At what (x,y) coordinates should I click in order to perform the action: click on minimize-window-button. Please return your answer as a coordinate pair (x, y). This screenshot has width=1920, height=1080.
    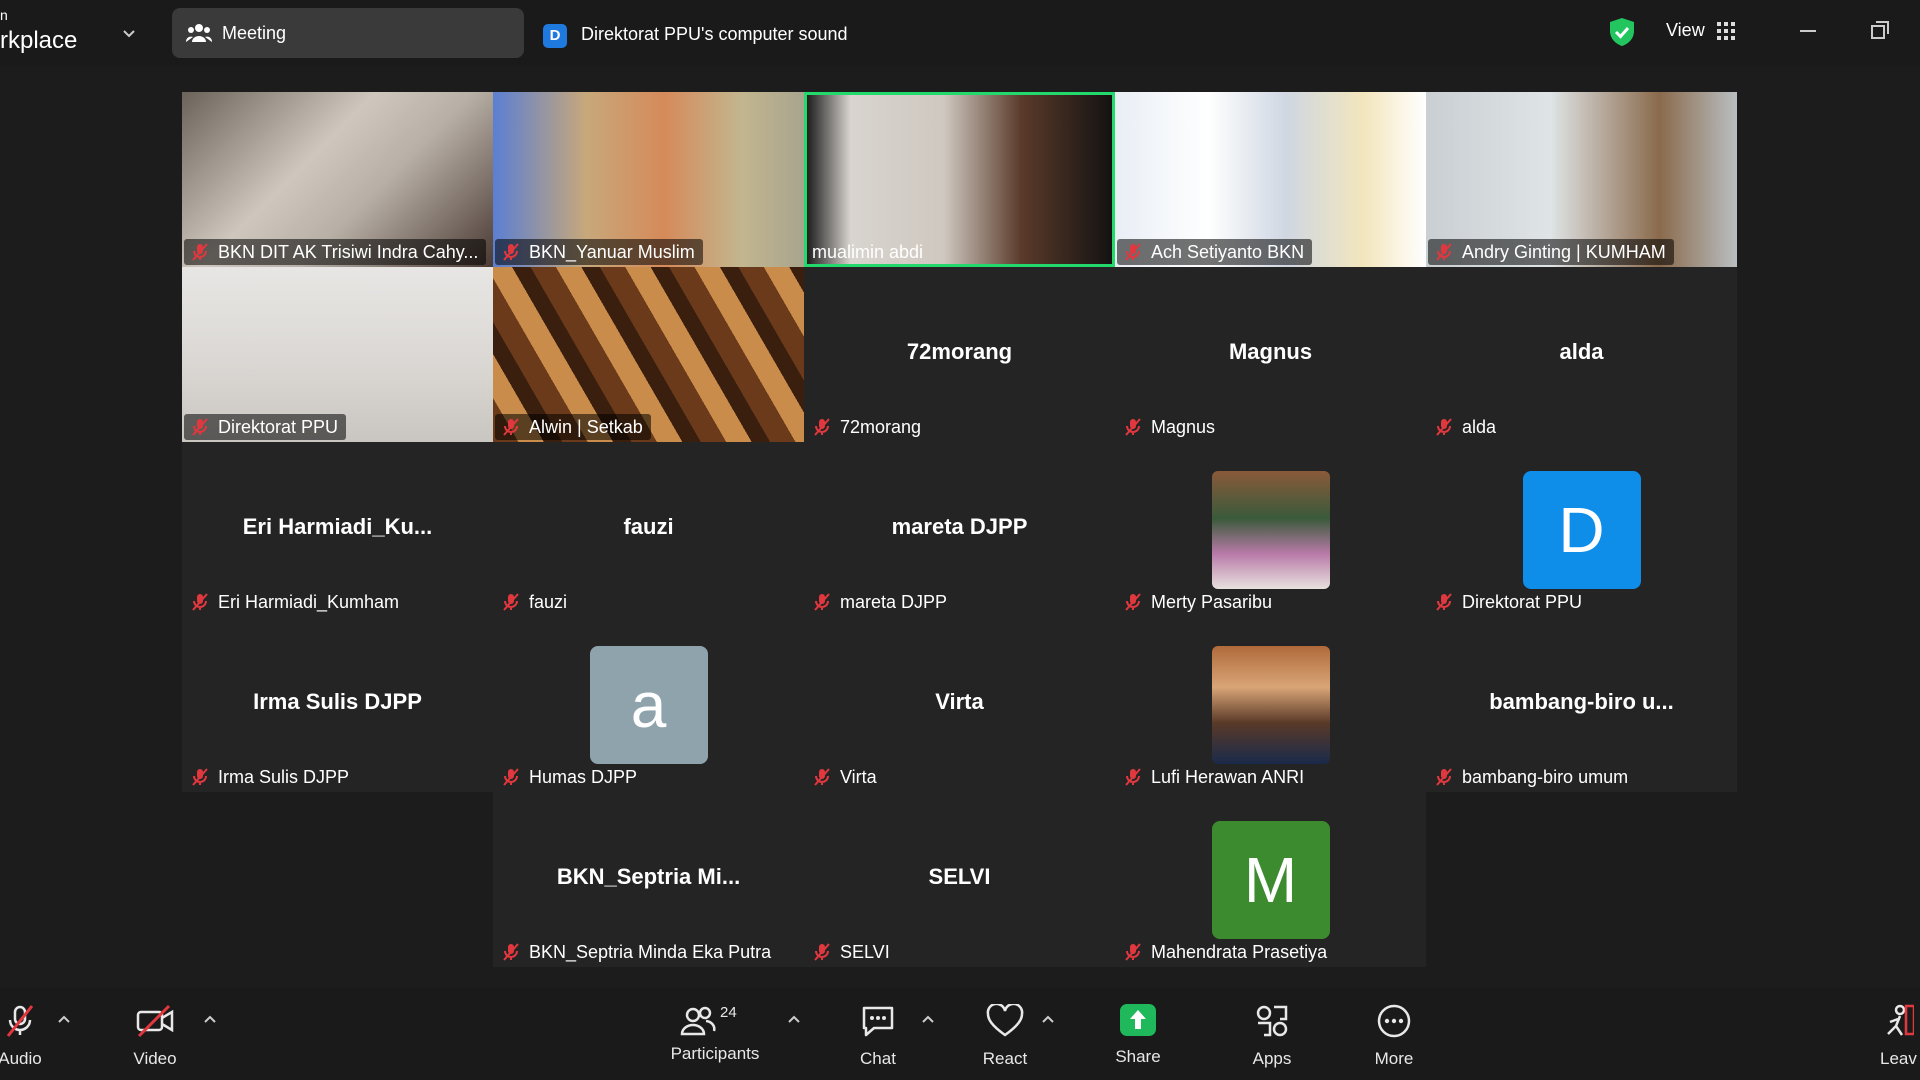
    Looking at the image, I should click on (1808, 31).